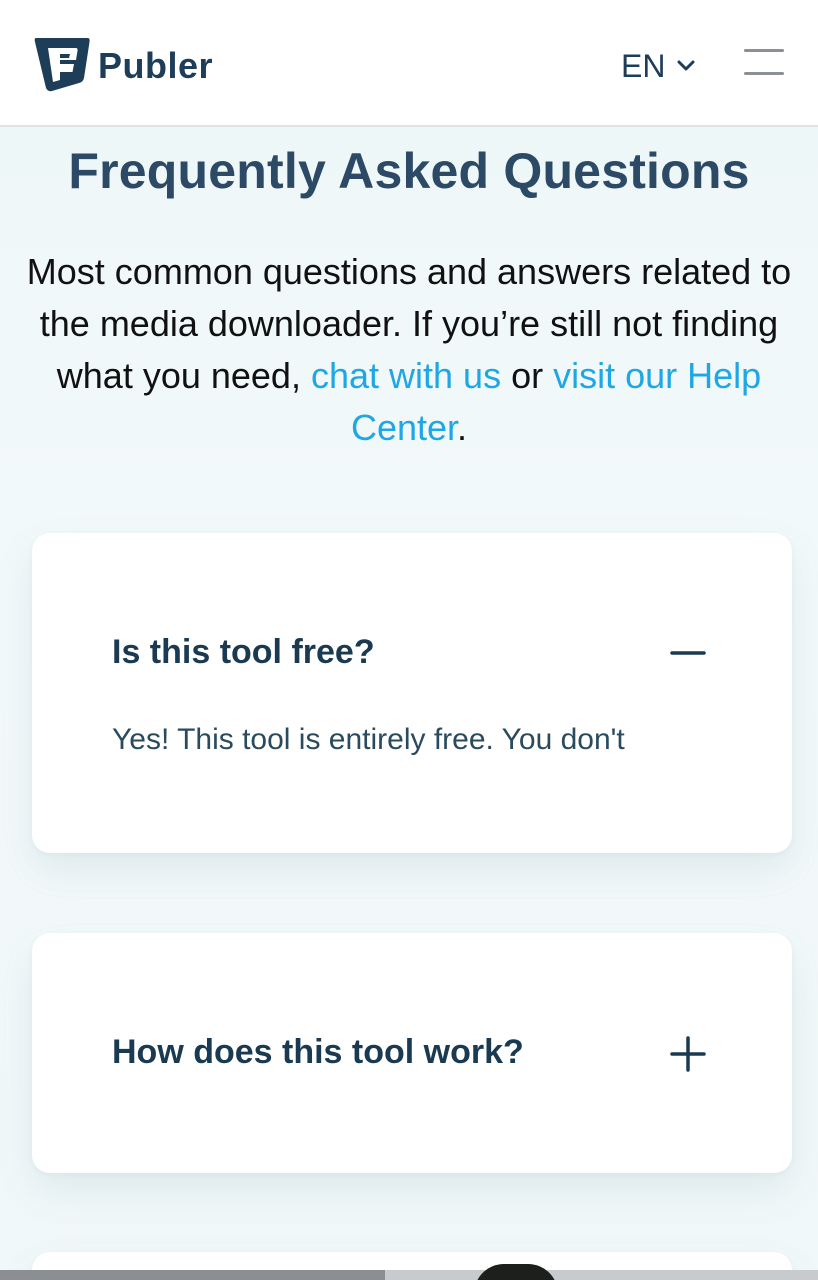 The image size is (818, 1280). I want to click on site-header: Publer EN, so click(409, 63).